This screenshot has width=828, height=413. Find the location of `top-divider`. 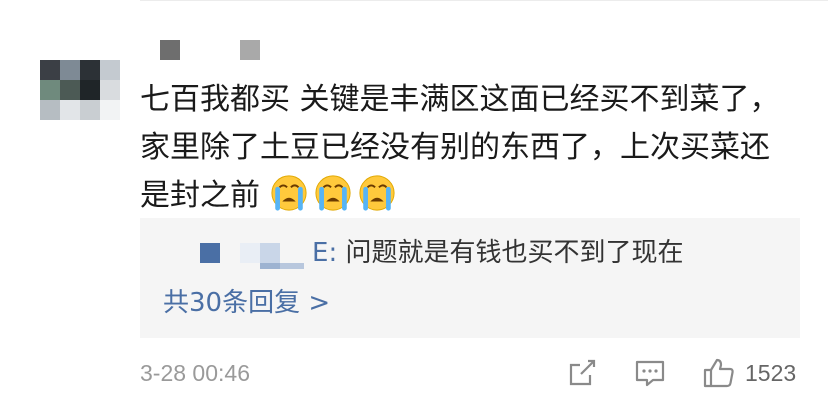

top-divider is located at coordinates (484, 0).